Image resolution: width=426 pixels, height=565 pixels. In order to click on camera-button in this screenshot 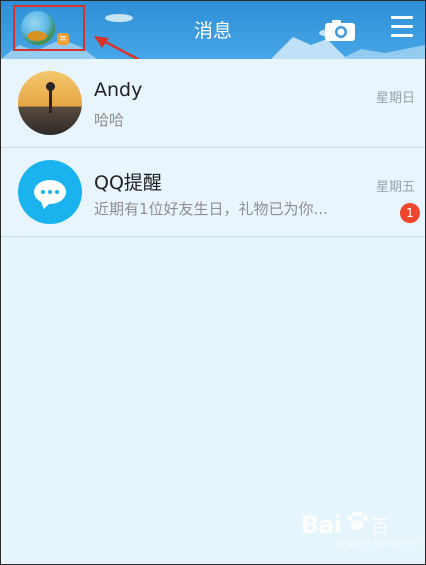, I will do `click(340, 30)`.